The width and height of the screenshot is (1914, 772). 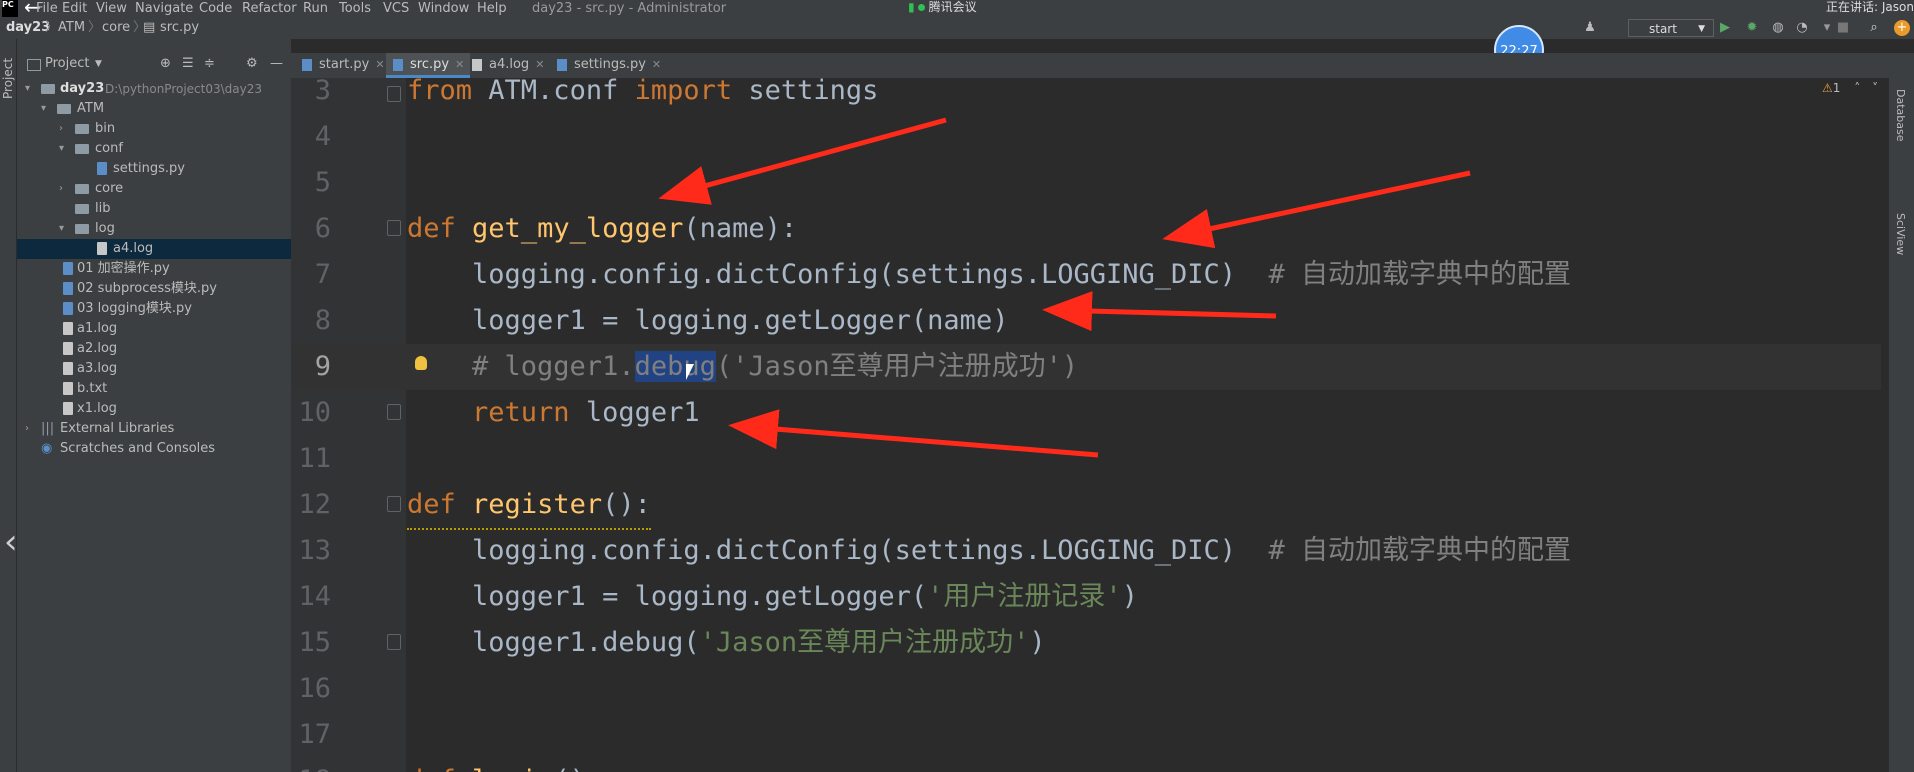 I want to click on database-tool-label: Database, so click(x=1900, y=129).